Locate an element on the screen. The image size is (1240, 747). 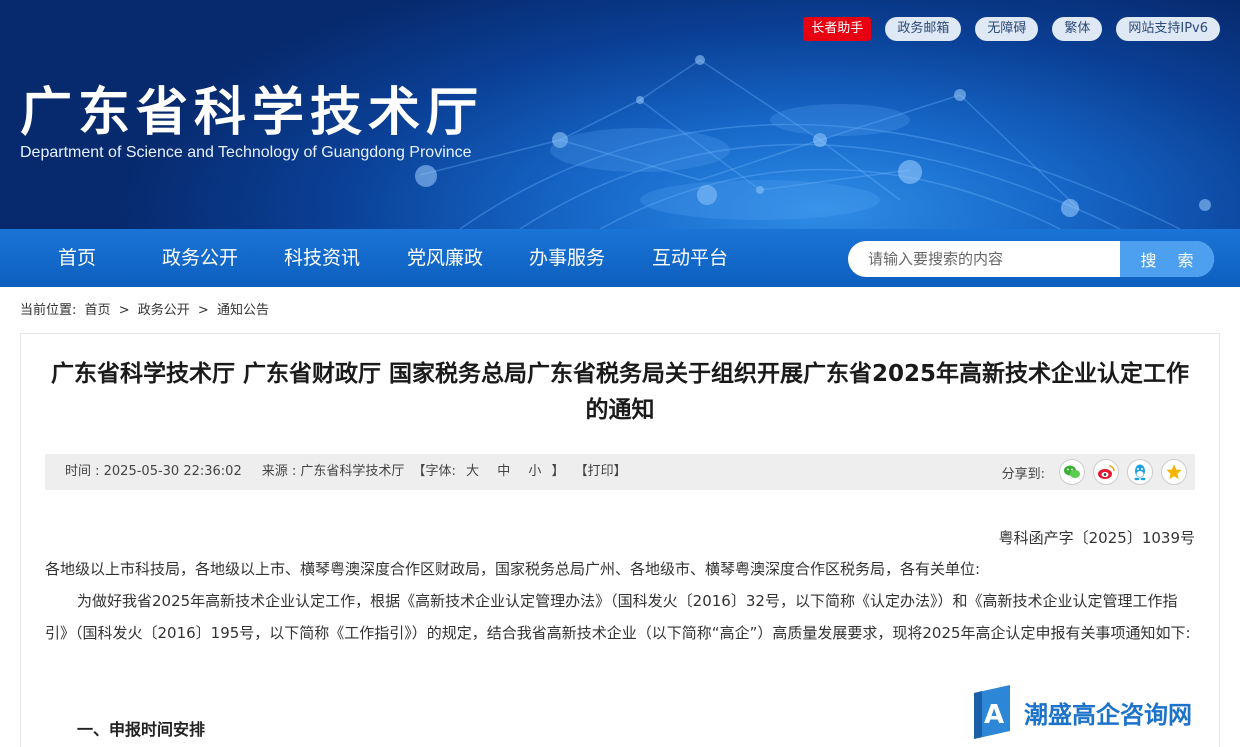
svg-text: A is located at coordinates (994, 715).